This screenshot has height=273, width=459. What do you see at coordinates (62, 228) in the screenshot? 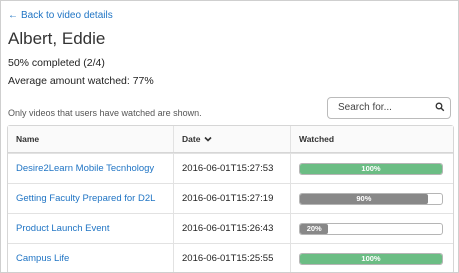
I see `video-name-link: Product Launch Event` at bounding box center [62, 228].